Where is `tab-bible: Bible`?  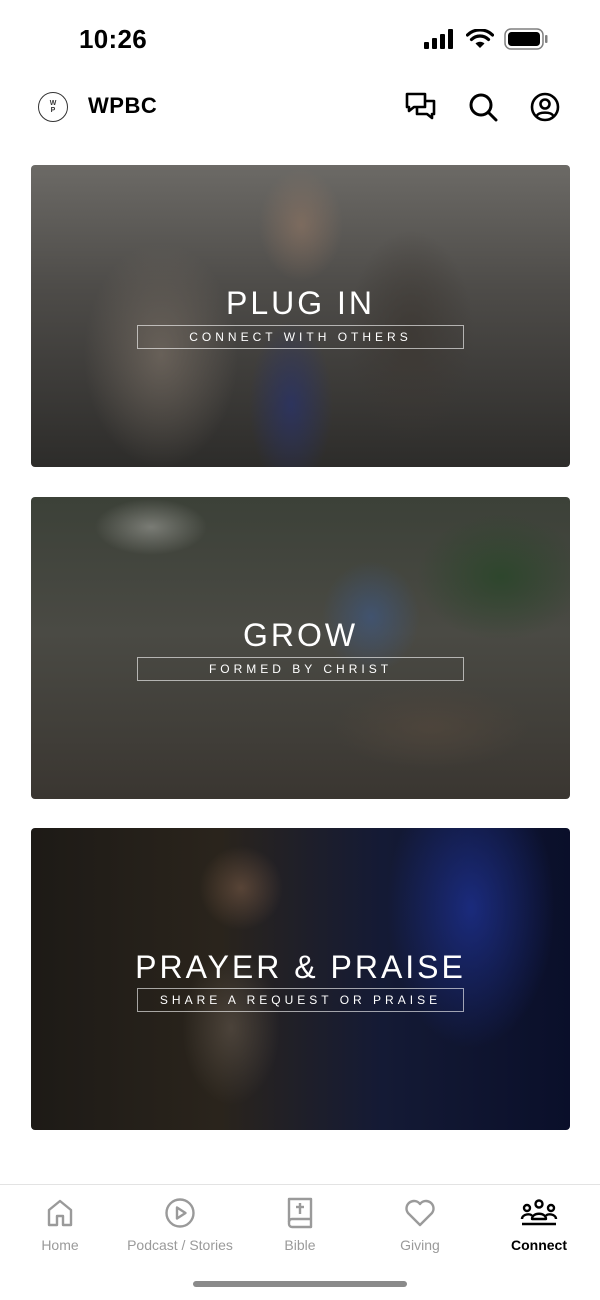
tab-bible: Bible is located at coordinates (300, 1226).